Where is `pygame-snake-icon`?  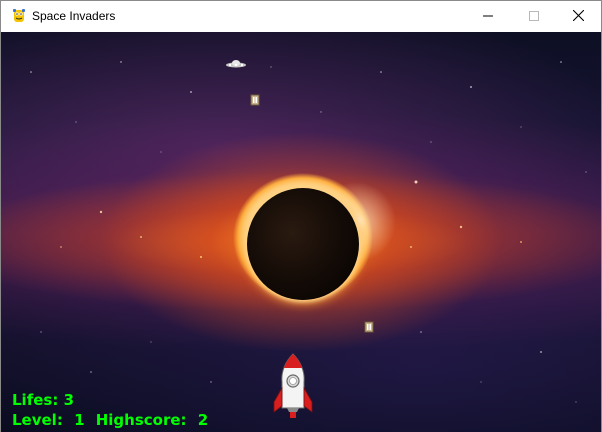
pygame-snake-icon is located at coordinates (19, 16).